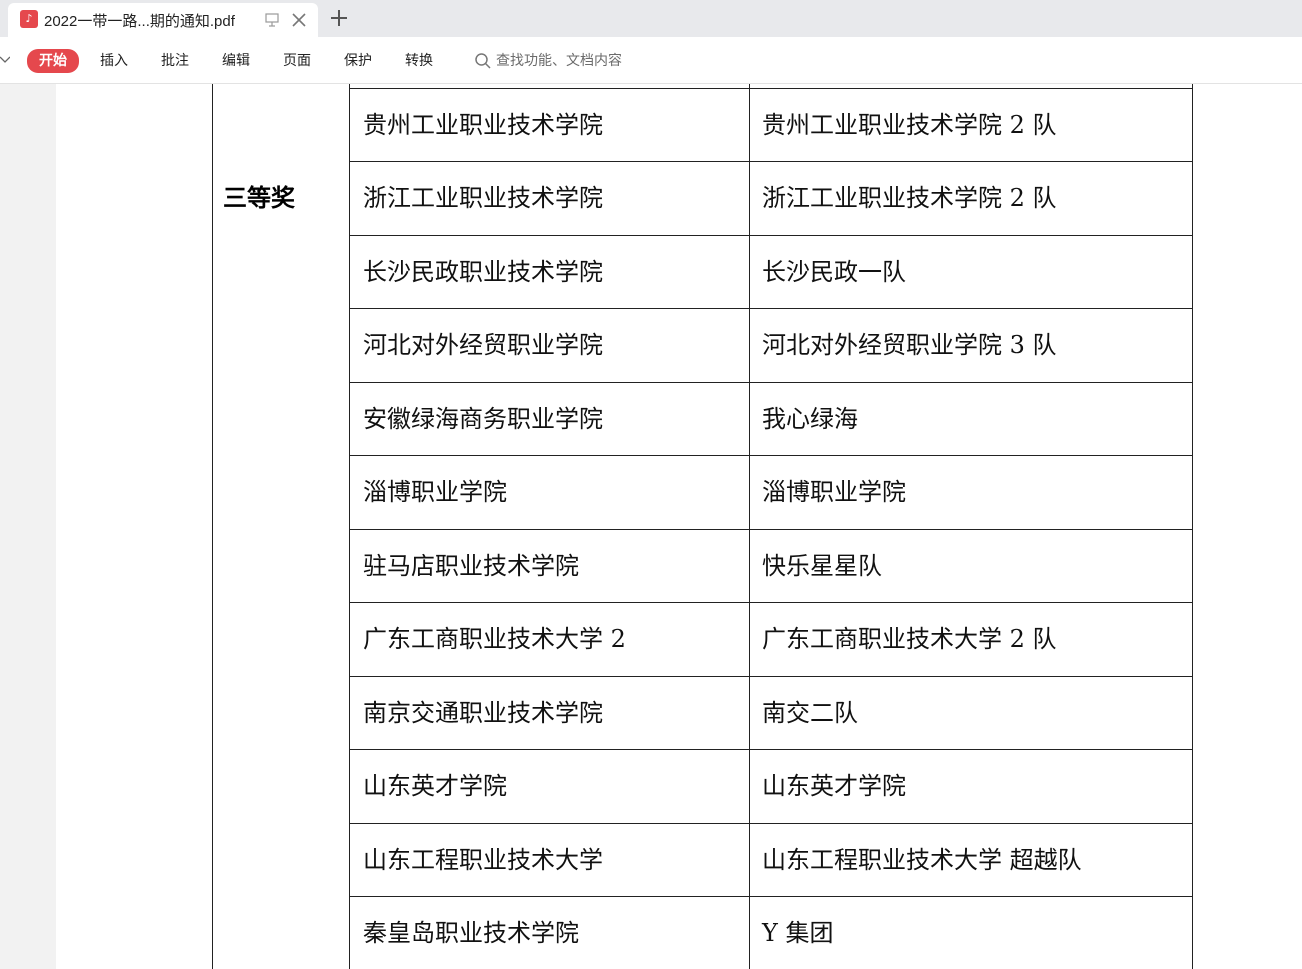 Image resolution: width=1302 pixels, height=969 pixels. What do you see at coordinates (53, 61) in the screenshot?
I see `menu-start: 开始` at bounding box center [53, 61].